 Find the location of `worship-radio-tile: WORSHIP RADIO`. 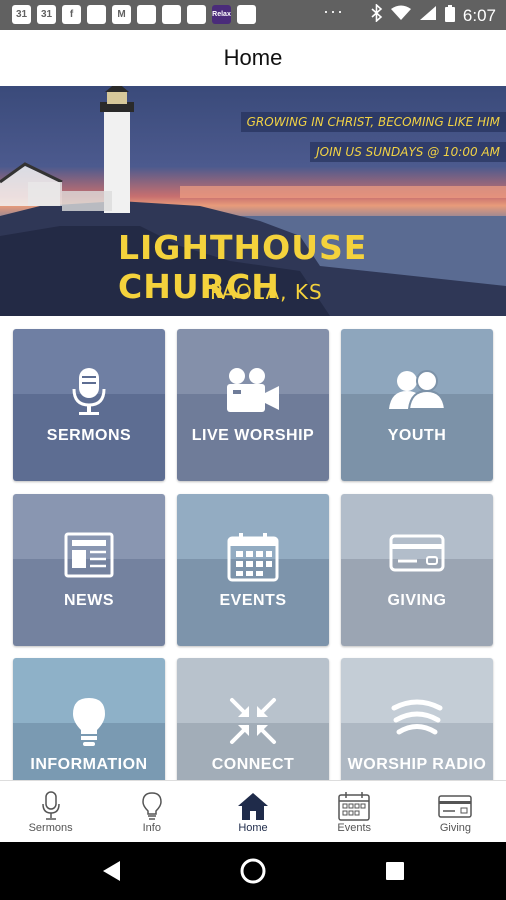

worship-radio-tile: WORSHIP RADIO is located at coordinates (417, 719).